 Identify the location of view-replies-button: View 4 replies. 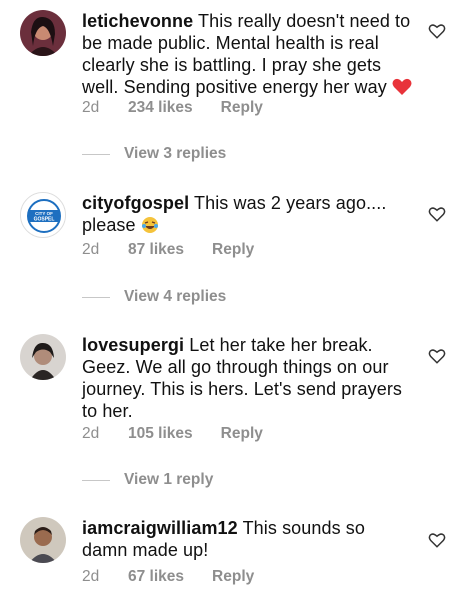
(154, 297).